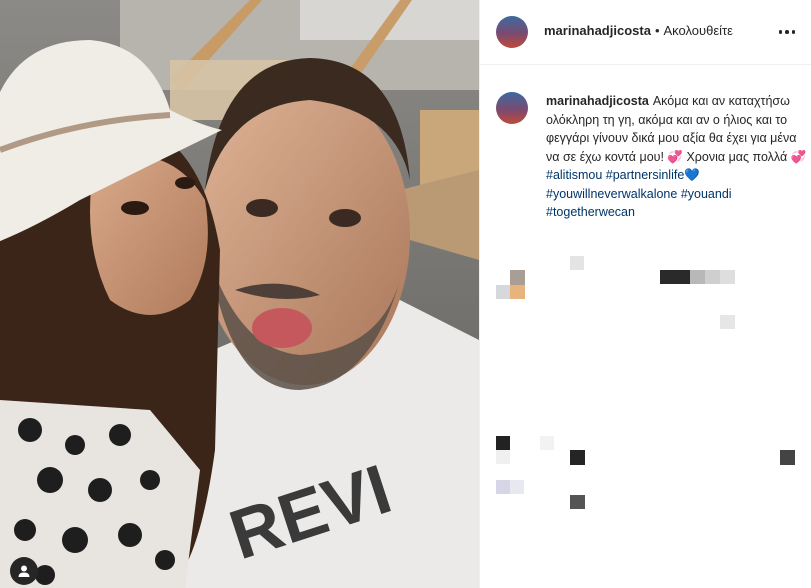 The image size is (811, 588). What do you see at coordinates (597, 101) in the screenshot?
I see `caption-username-link: marinahadjicosta` at bounding box center [597, 101].